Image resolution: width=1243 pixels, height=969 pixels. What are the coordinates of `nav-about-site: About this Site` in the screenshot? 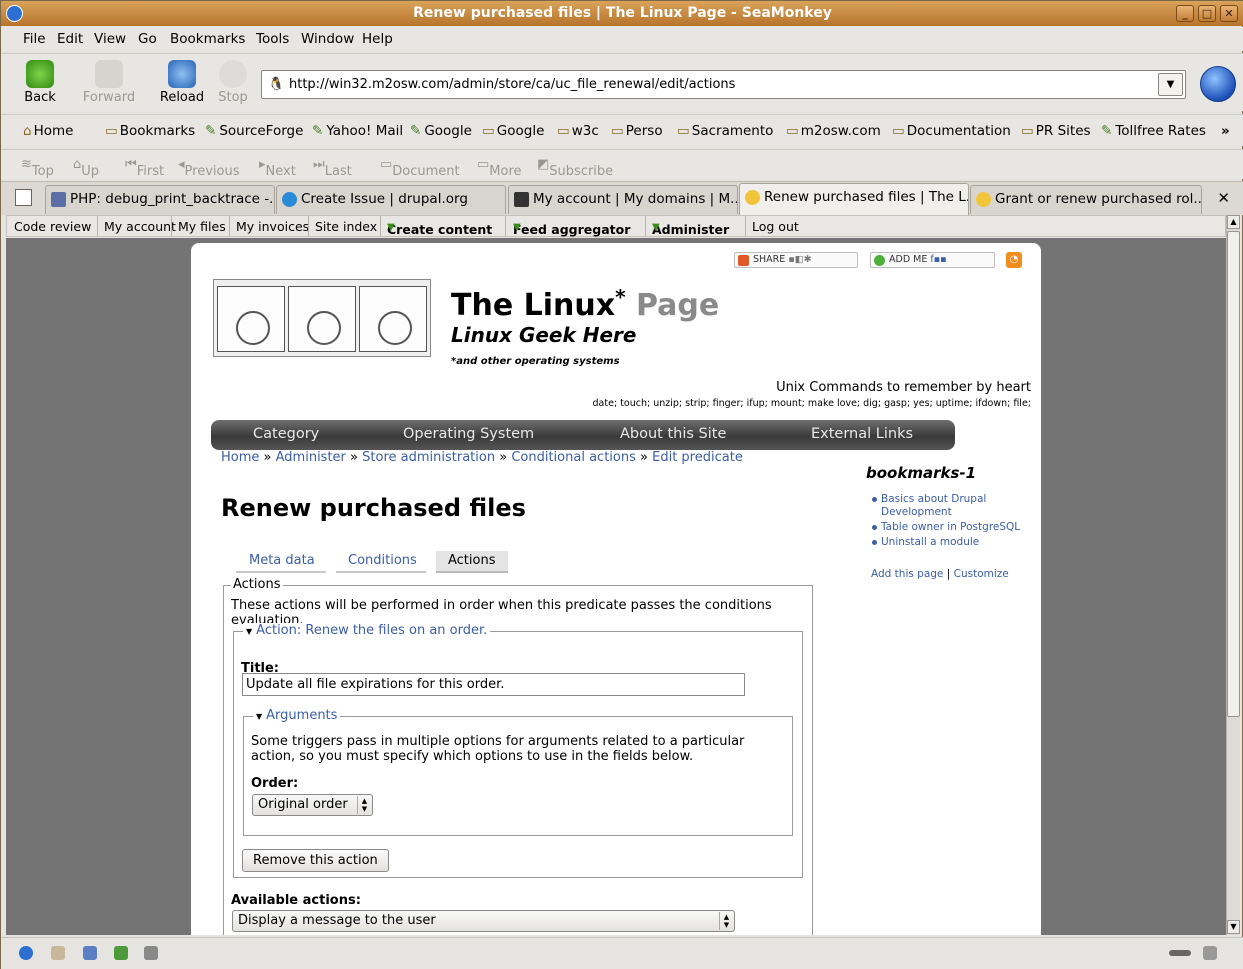 It's located at (673, 434).